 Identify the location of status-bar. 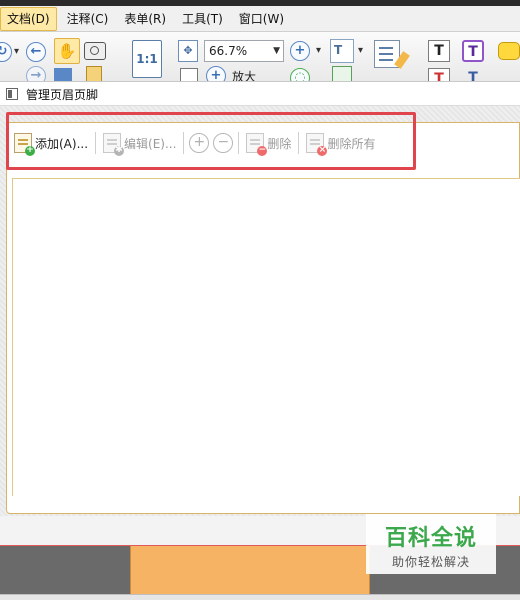
(260, 597).